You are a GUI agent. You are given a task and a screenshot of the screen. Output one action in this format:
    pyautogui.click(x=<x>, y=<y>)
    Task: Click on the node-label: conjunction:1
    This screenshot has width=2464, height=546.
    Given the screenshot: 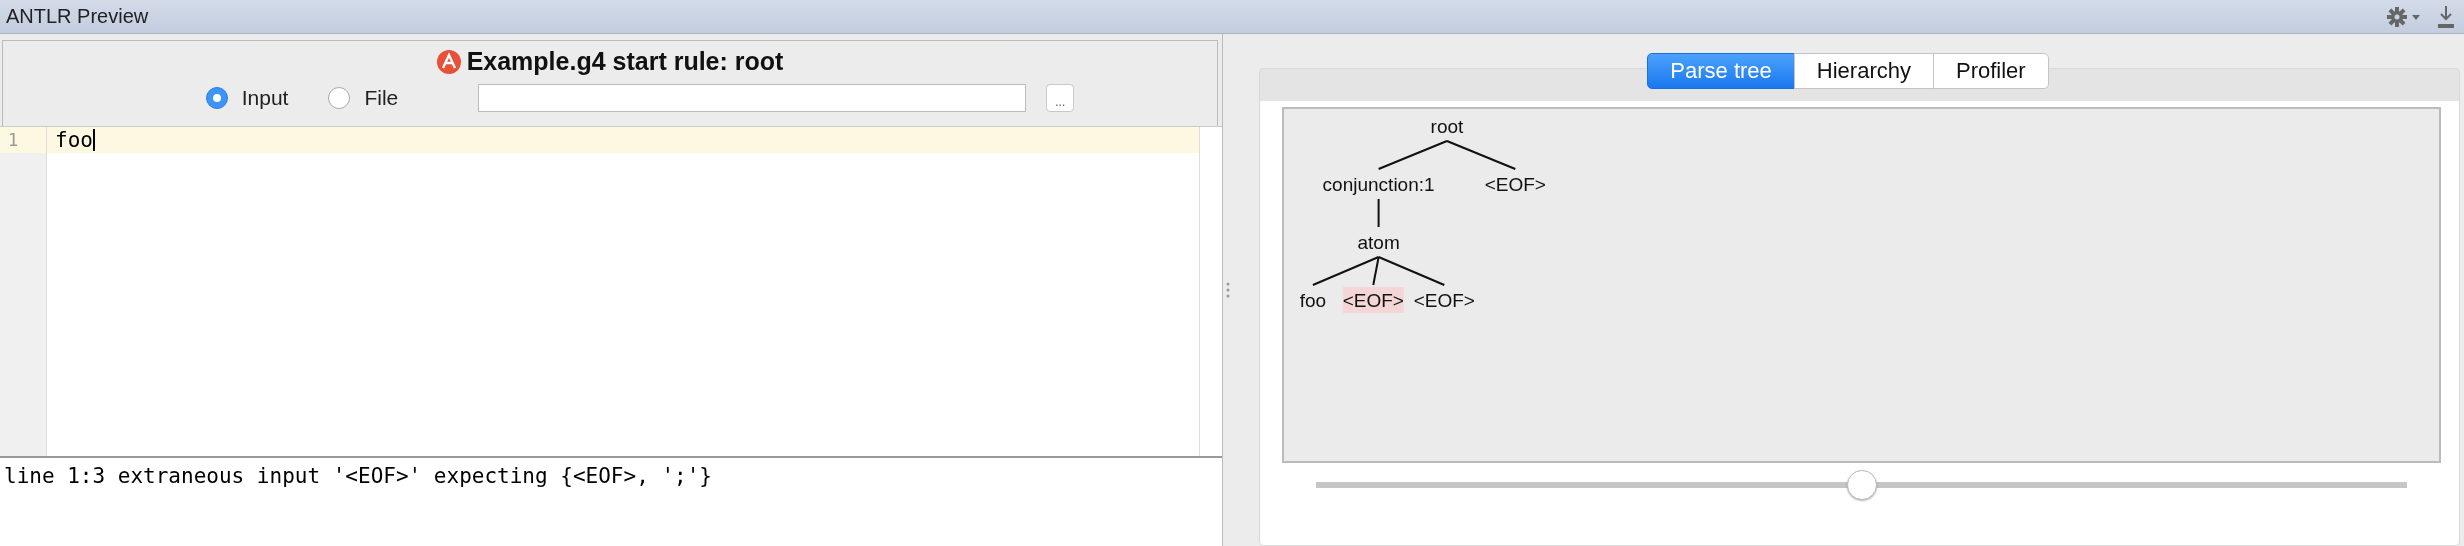 What is the action you would take?
    pyautogui.click(x=1378, y=184)
    